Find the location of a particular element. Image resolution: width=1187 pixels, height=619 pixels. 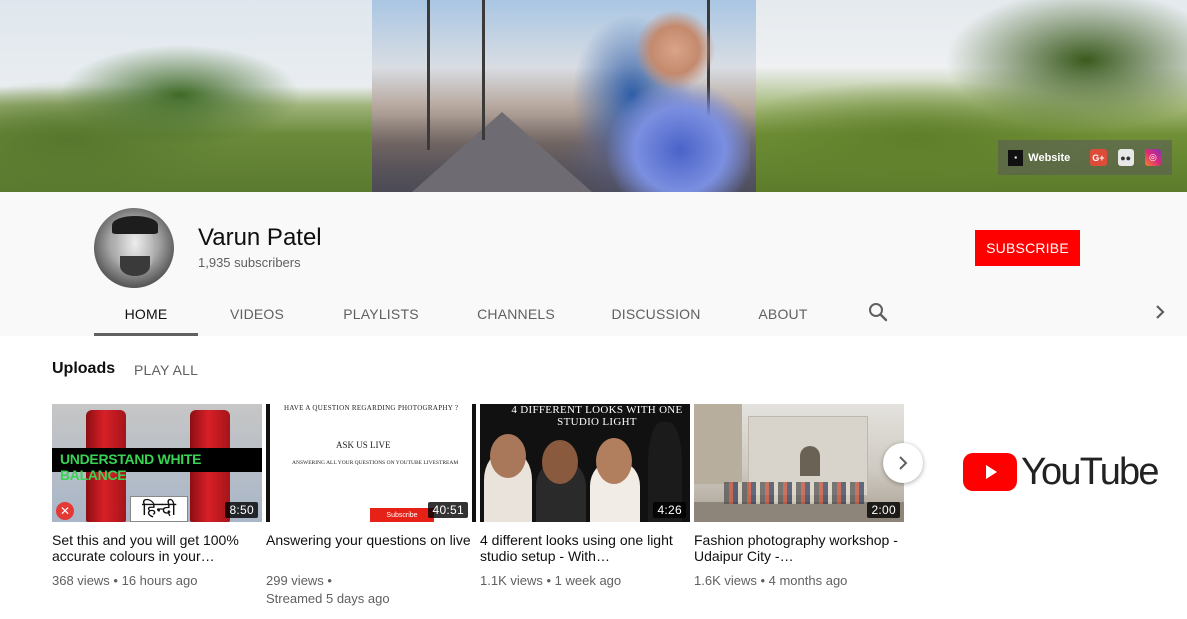

youtube-wordmark: YouTube is located at coordinates (1090, 471).